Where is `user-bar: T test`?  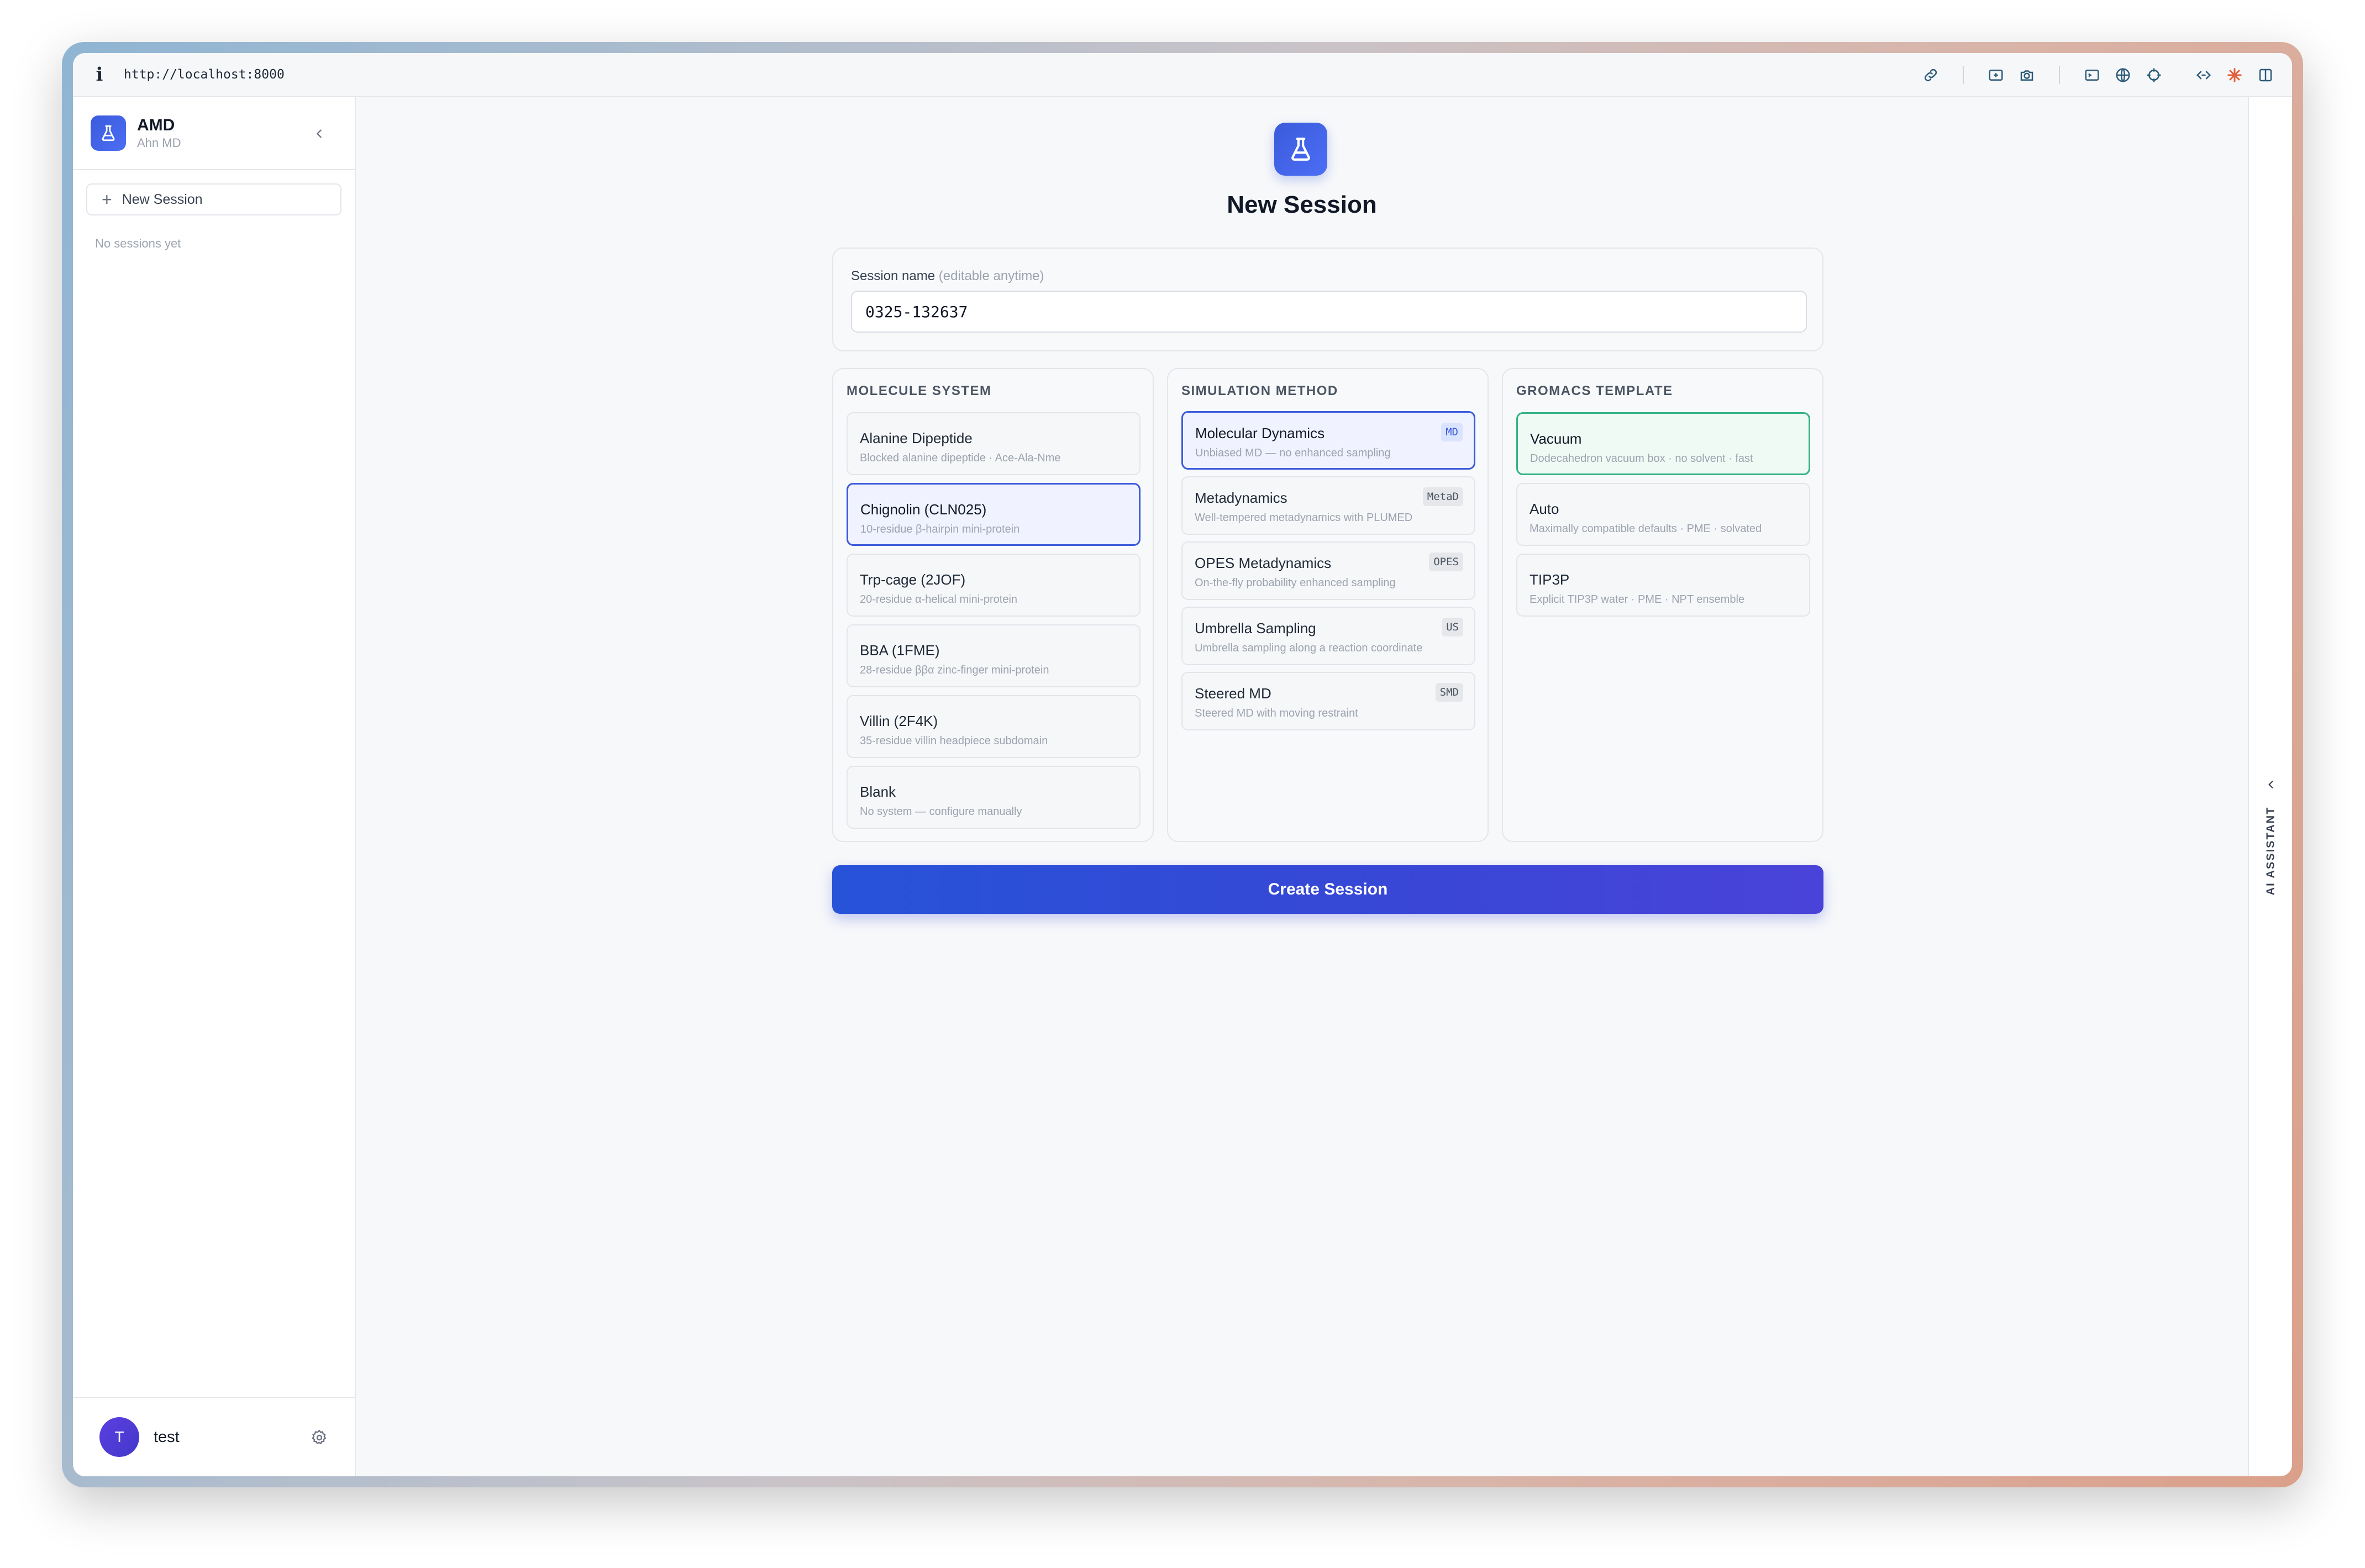 user-bar: T test is located at coordinates (214, 1436).